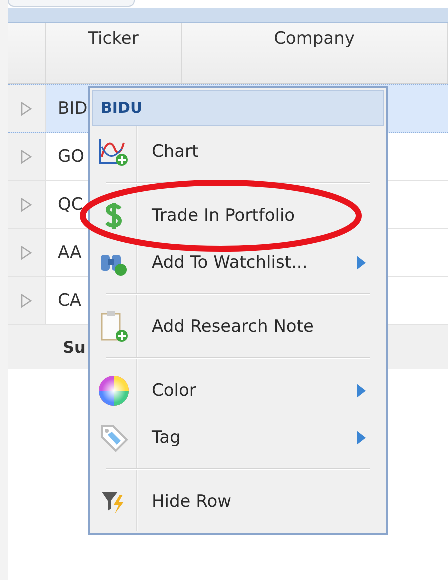 This screenshot has width=448, height=580. What do you see at coordinates (114, 327) in the screenshot?
I see `note-icon` at bounding box center [114, 327].